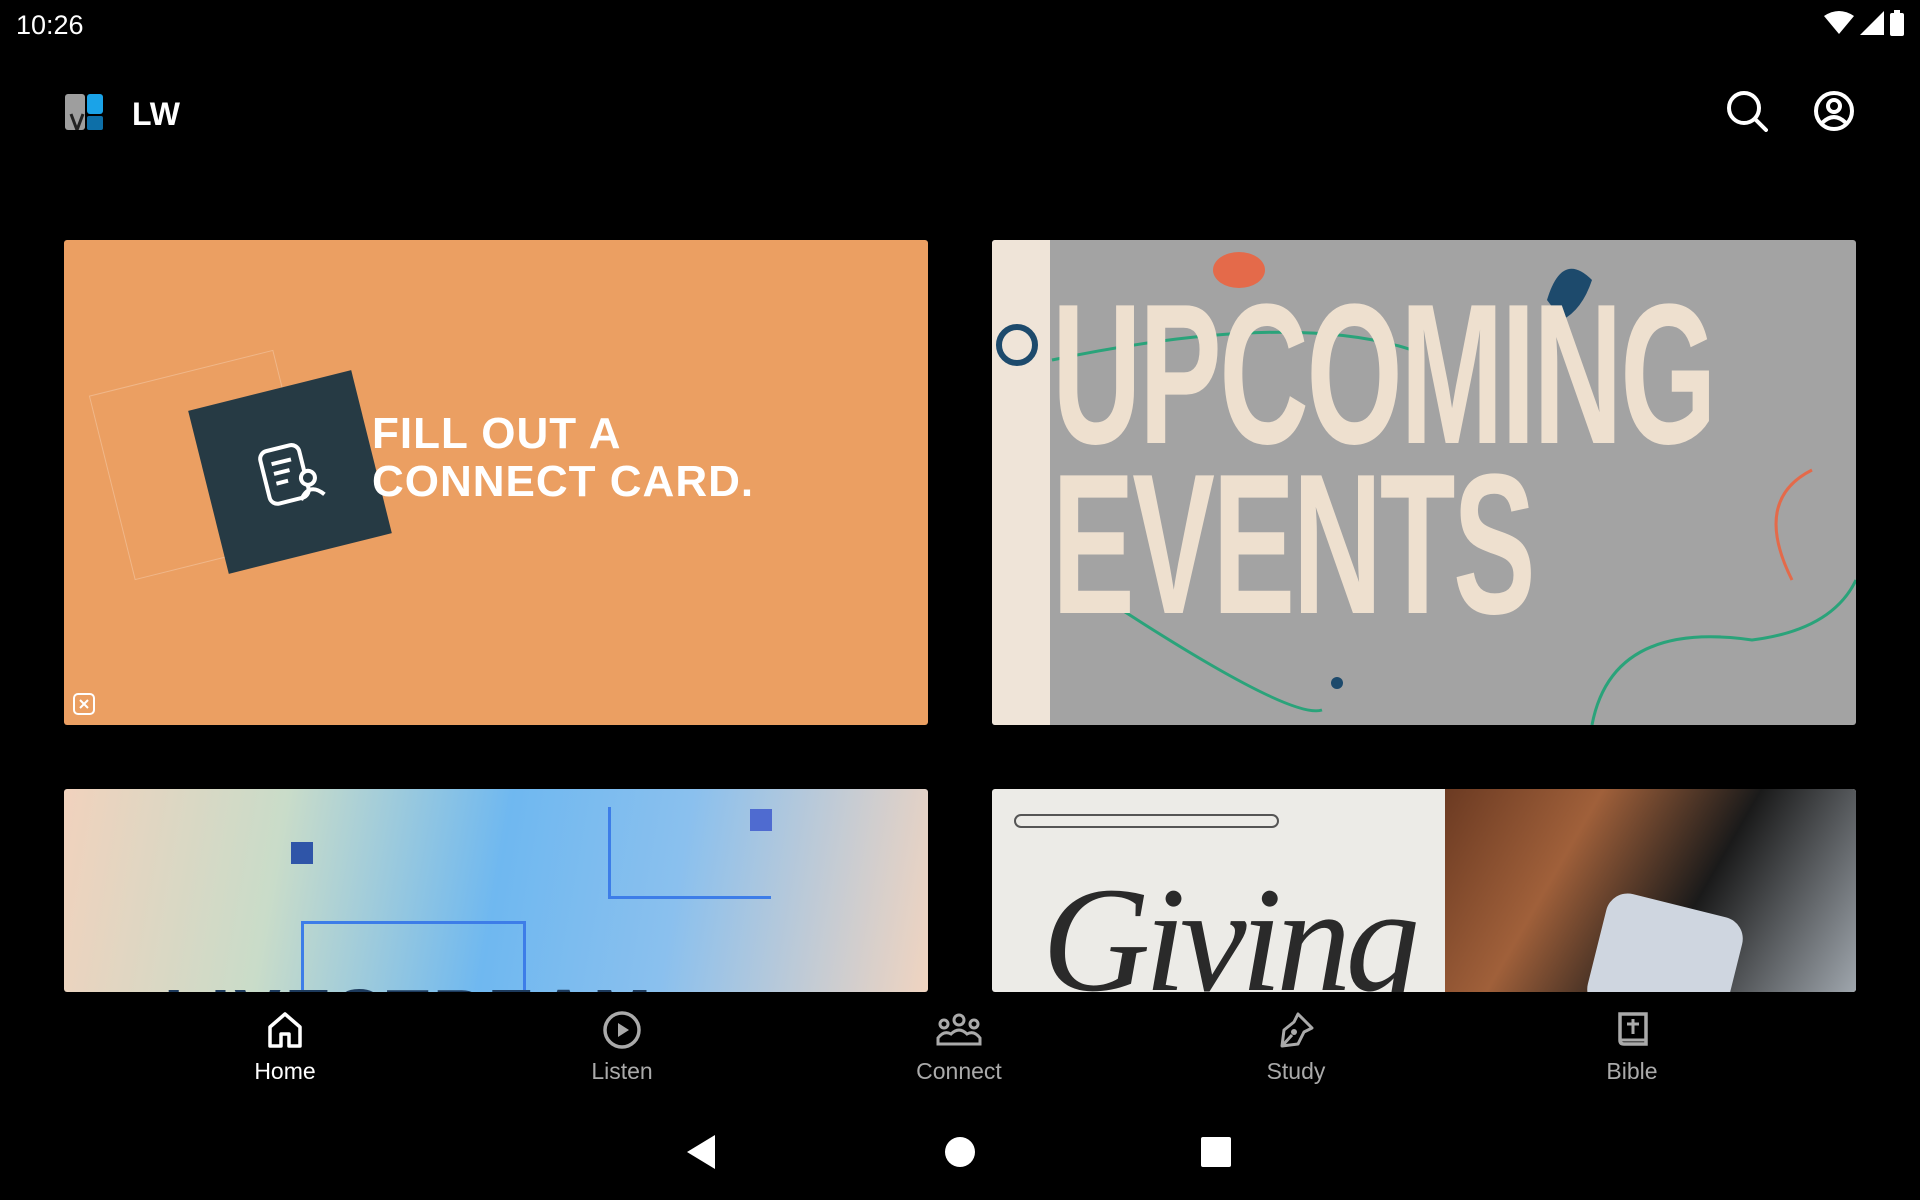 The image size is (1920, 1200). I want to click on nav-label: Connect, so click(959, 1071).